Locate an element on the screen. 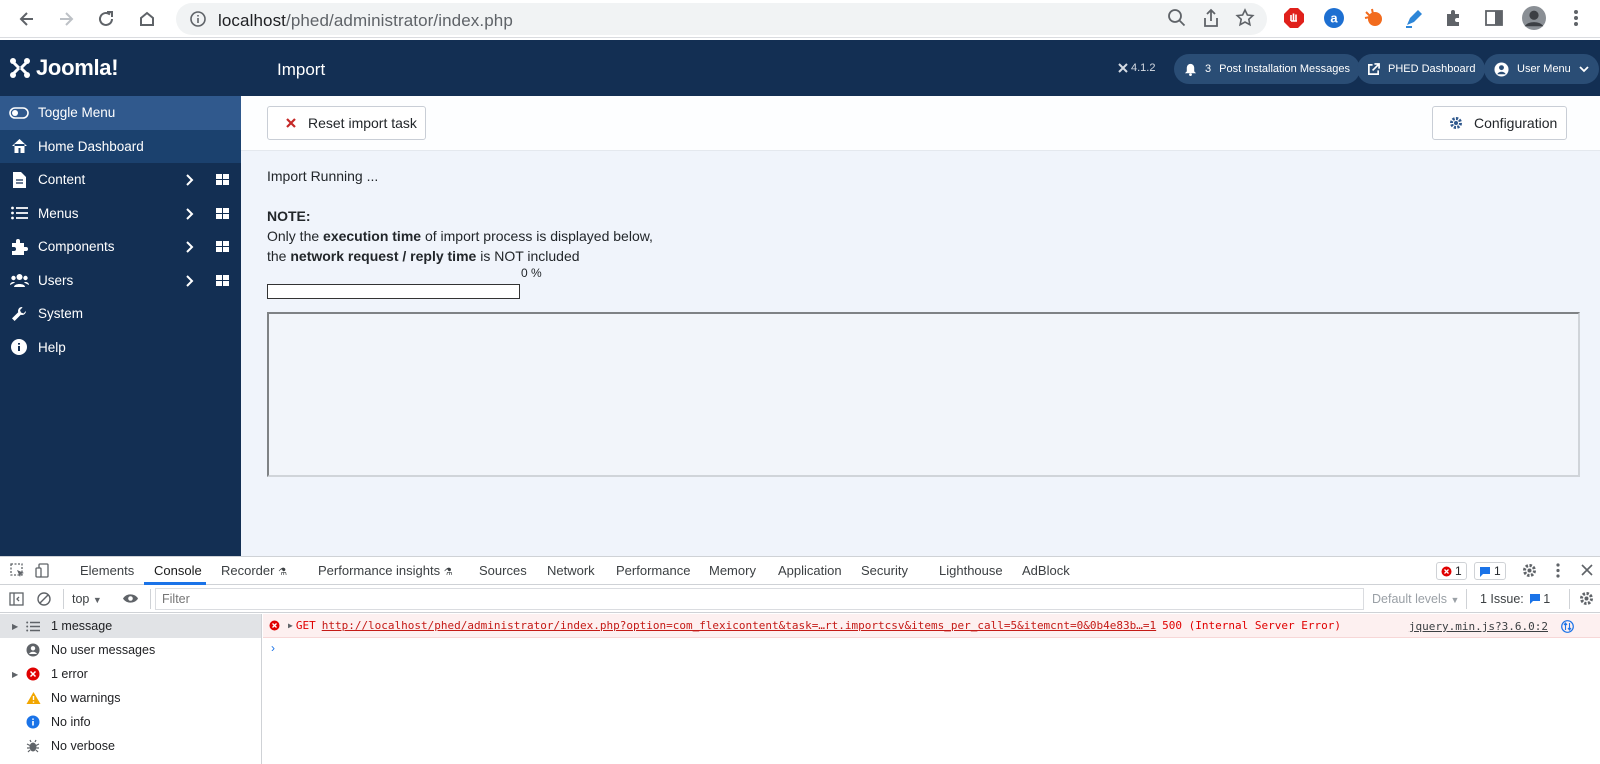 This screenshot has height=764, width=1600. expand-triangle-icon: ▶ is located at coordinates (290, 625).